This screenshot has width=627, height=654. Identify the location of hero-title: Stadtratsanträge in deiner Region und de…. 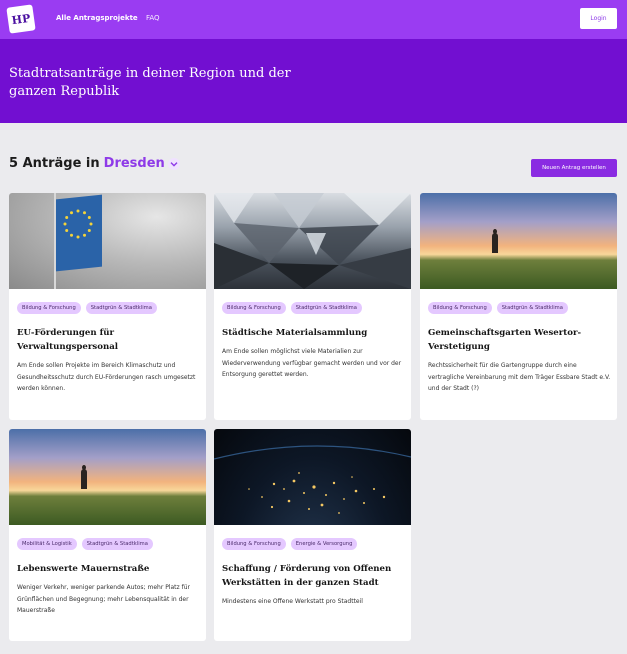
(150, 82).